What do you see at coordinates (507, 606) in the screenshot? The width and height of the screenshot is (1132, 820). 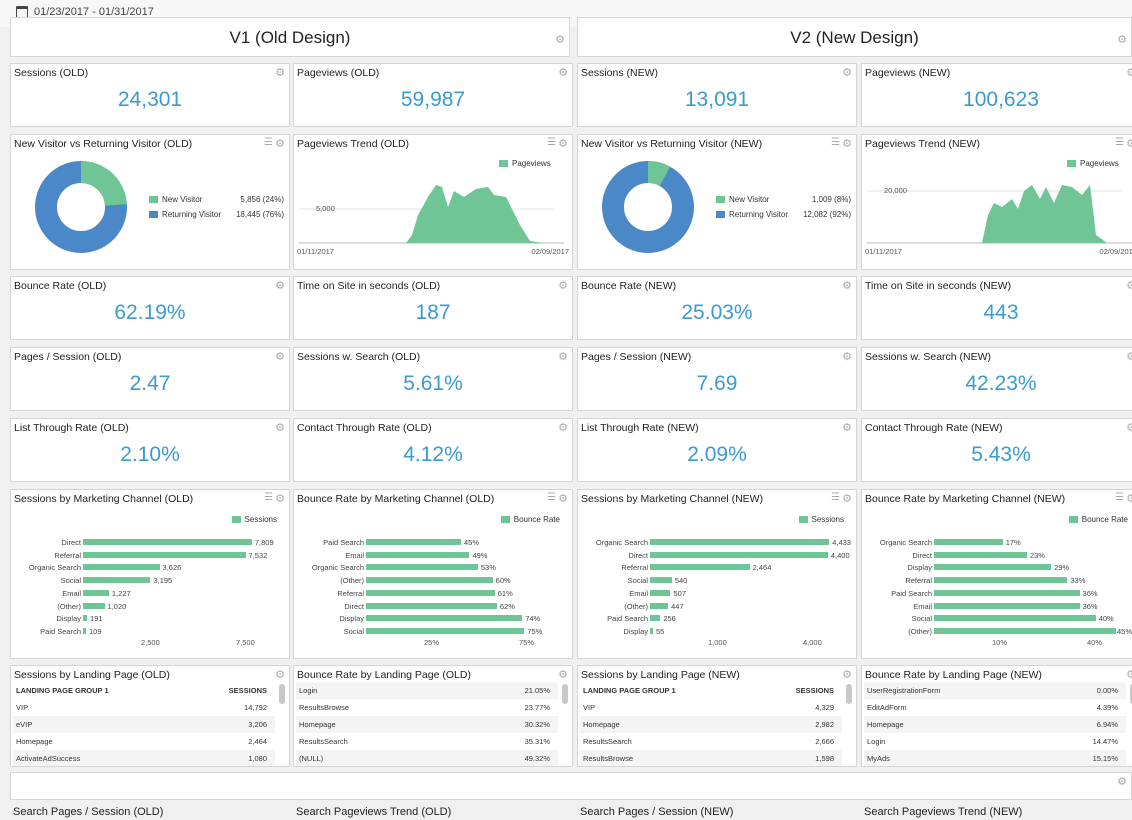 I see `bar-value: 62%` at bounding box center [507, 606].